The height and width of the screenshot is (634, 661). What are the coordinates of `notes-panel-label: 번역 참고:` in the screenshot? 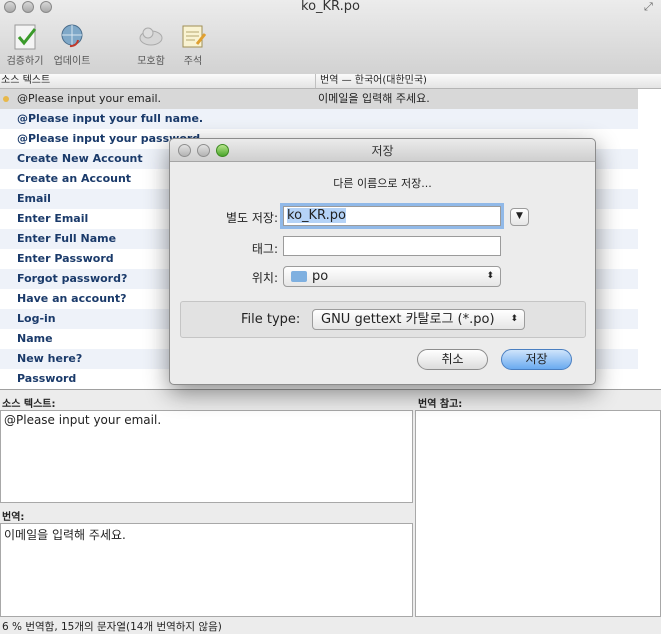 It's located at (440, 404).